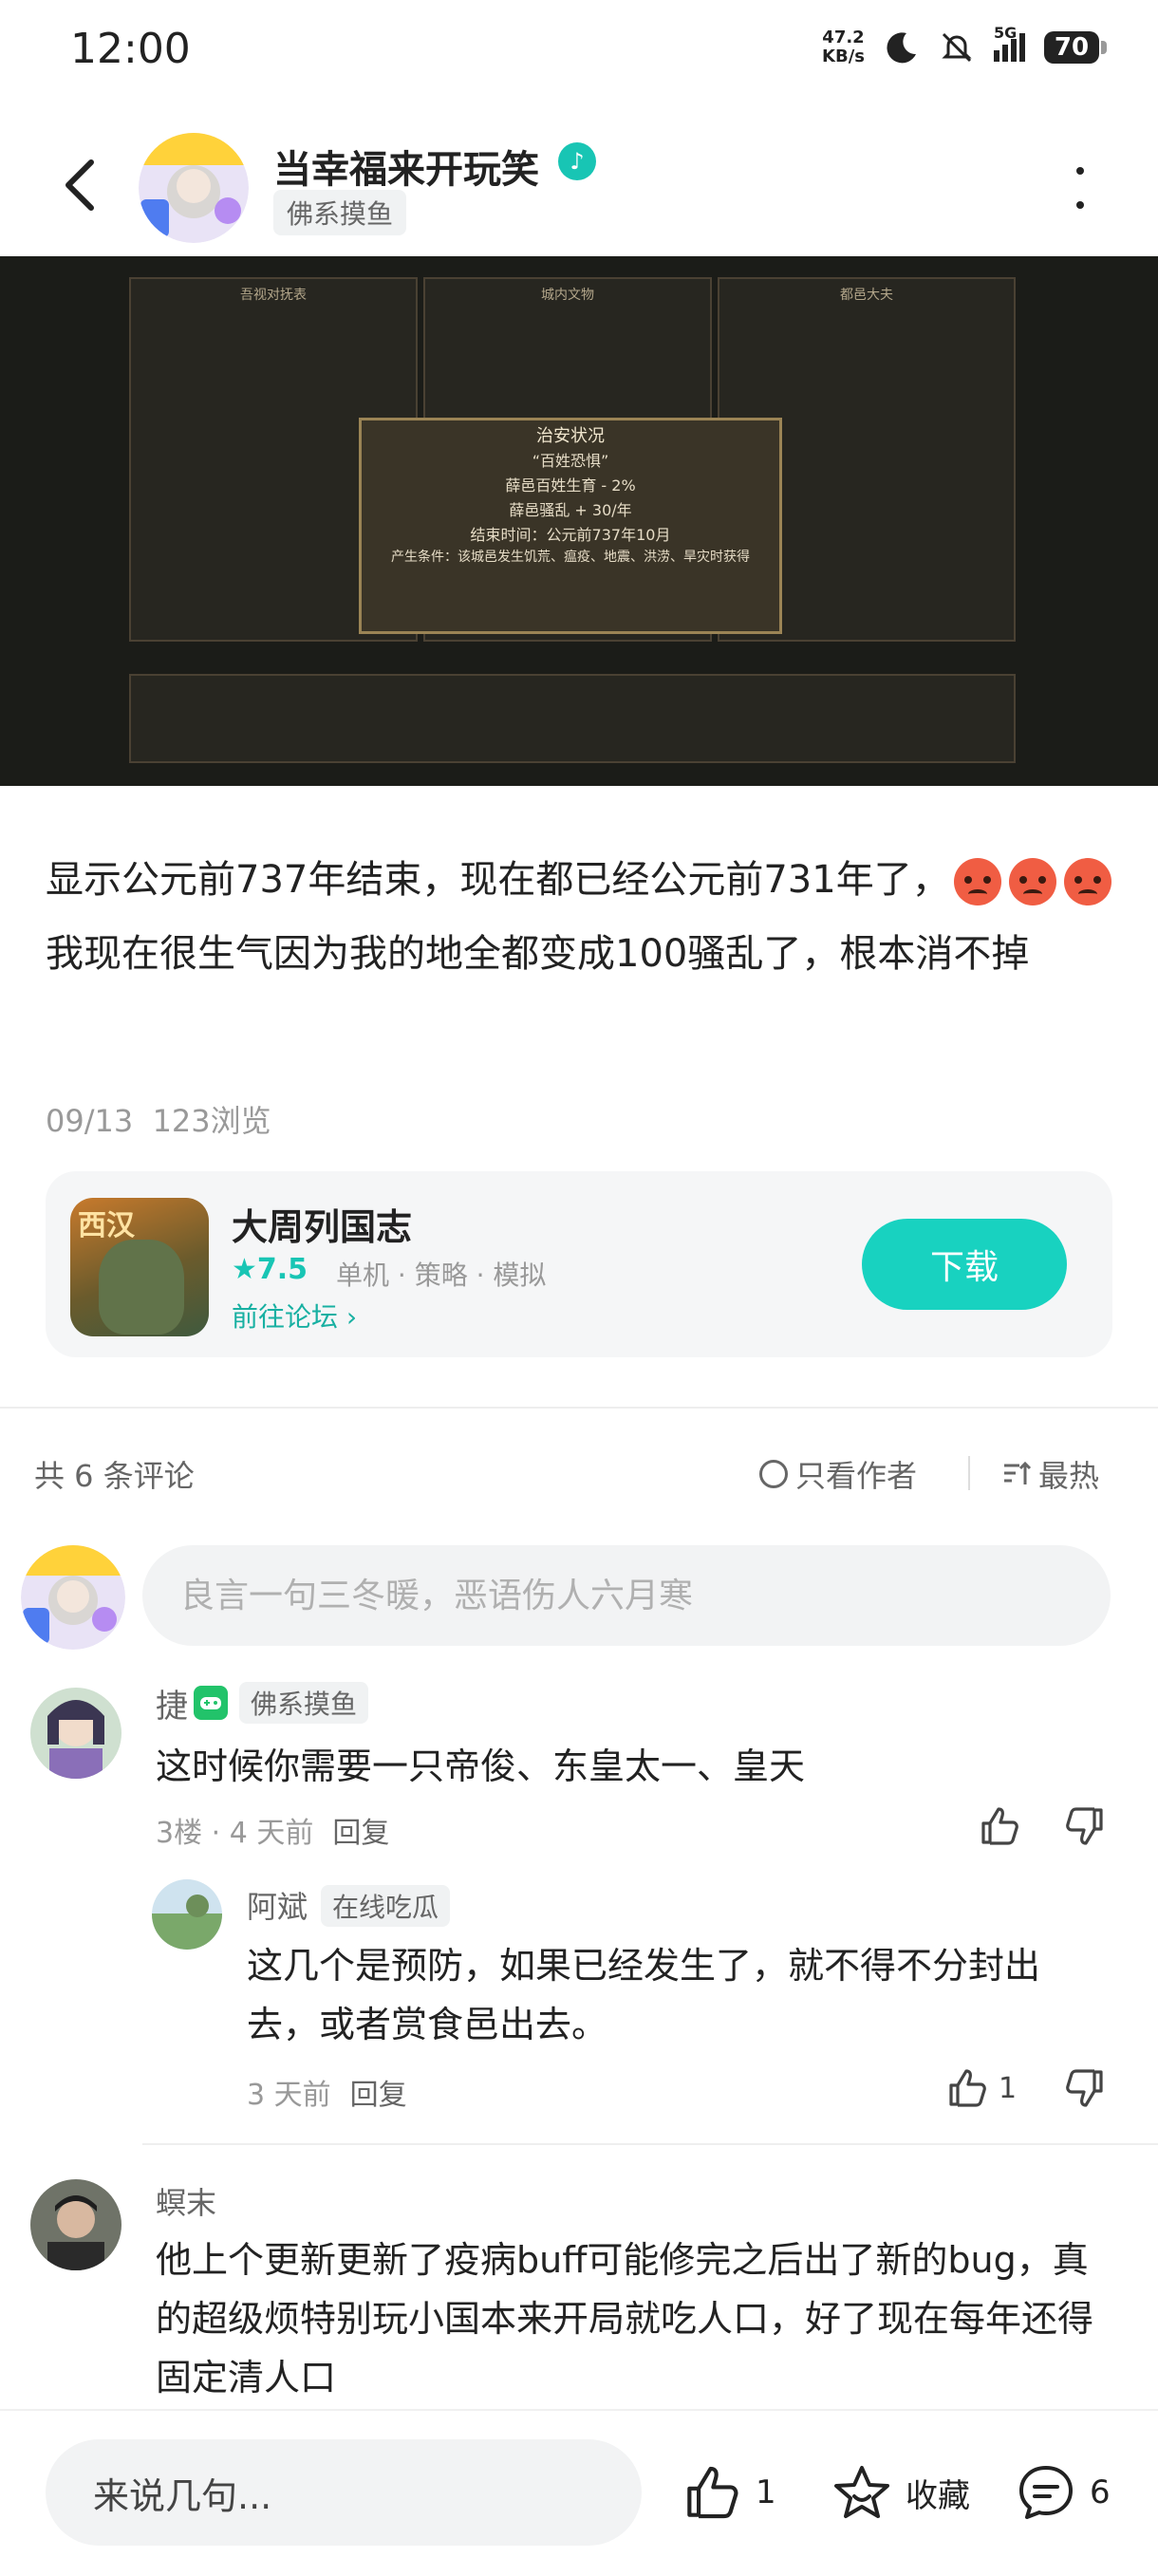 The image size is (1158, 2576). I want to click on game-icon: 西汉, so click(139, 1267).